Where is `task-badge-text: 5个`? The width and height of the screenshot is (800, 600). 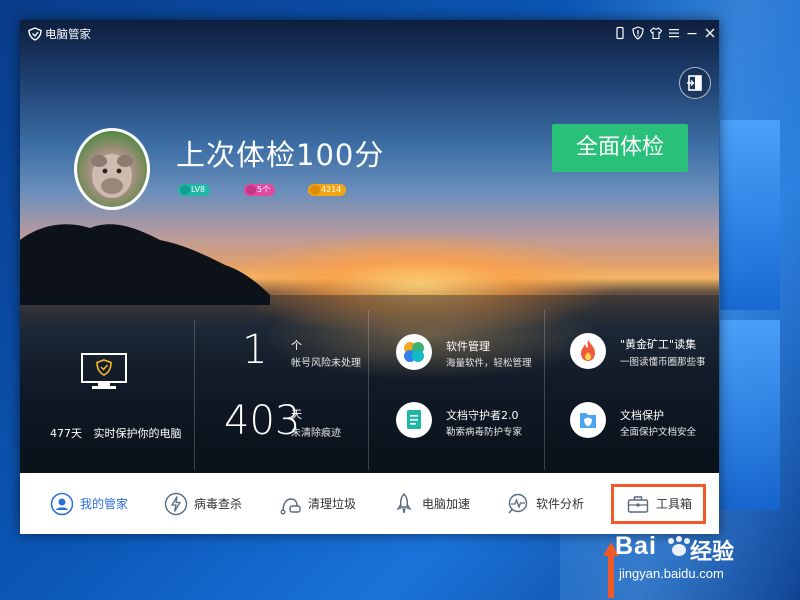
task-badge-text: 5个 is located at coordinates (264, 189).